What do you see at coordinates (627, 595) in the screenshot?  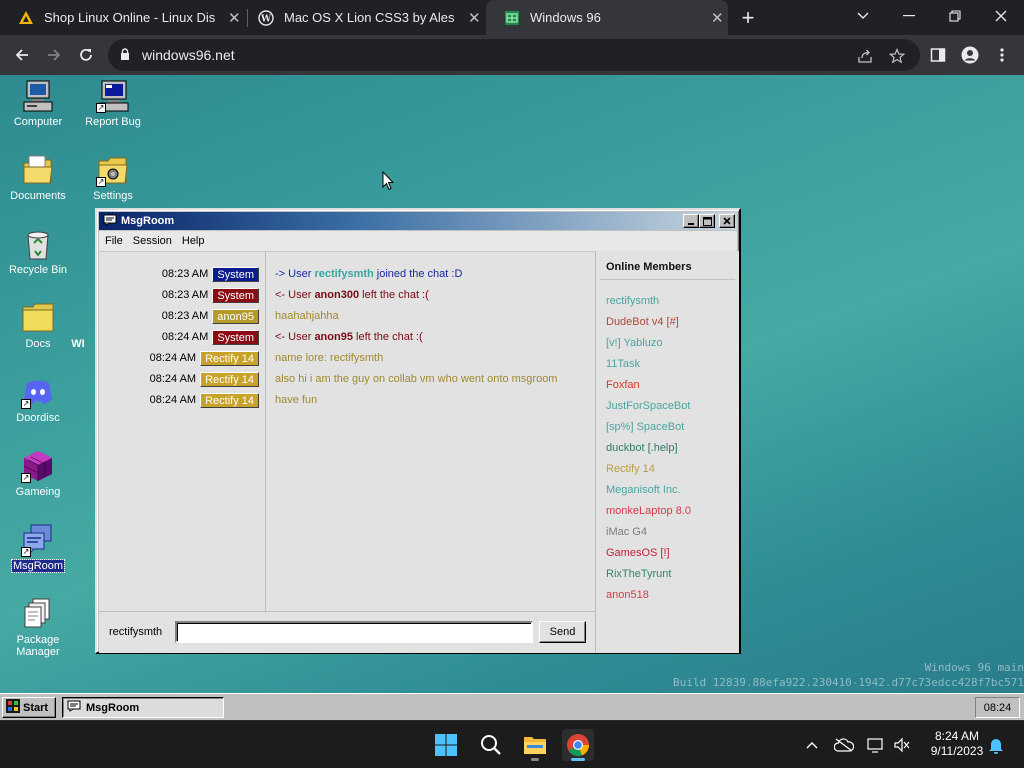 I see `member-item: anon518` at bounding box center [627, 595].